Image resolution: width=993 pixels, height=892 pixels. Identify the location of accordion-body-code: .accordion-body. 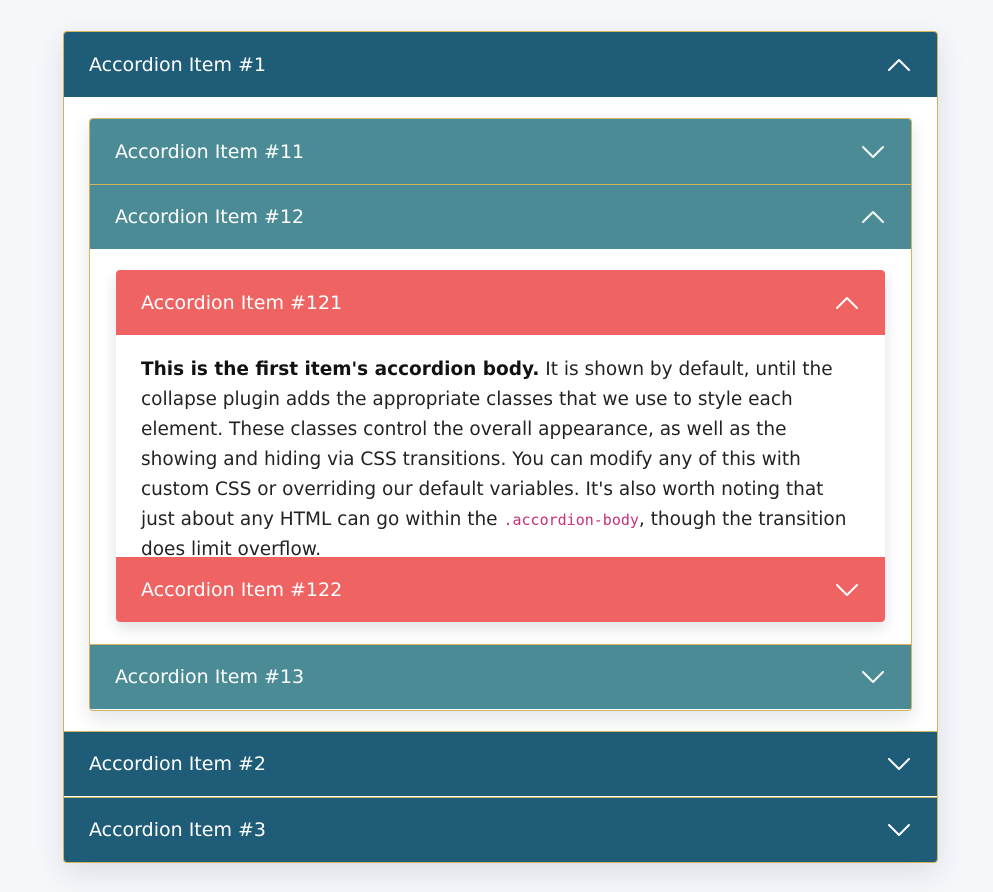
(571, 520).